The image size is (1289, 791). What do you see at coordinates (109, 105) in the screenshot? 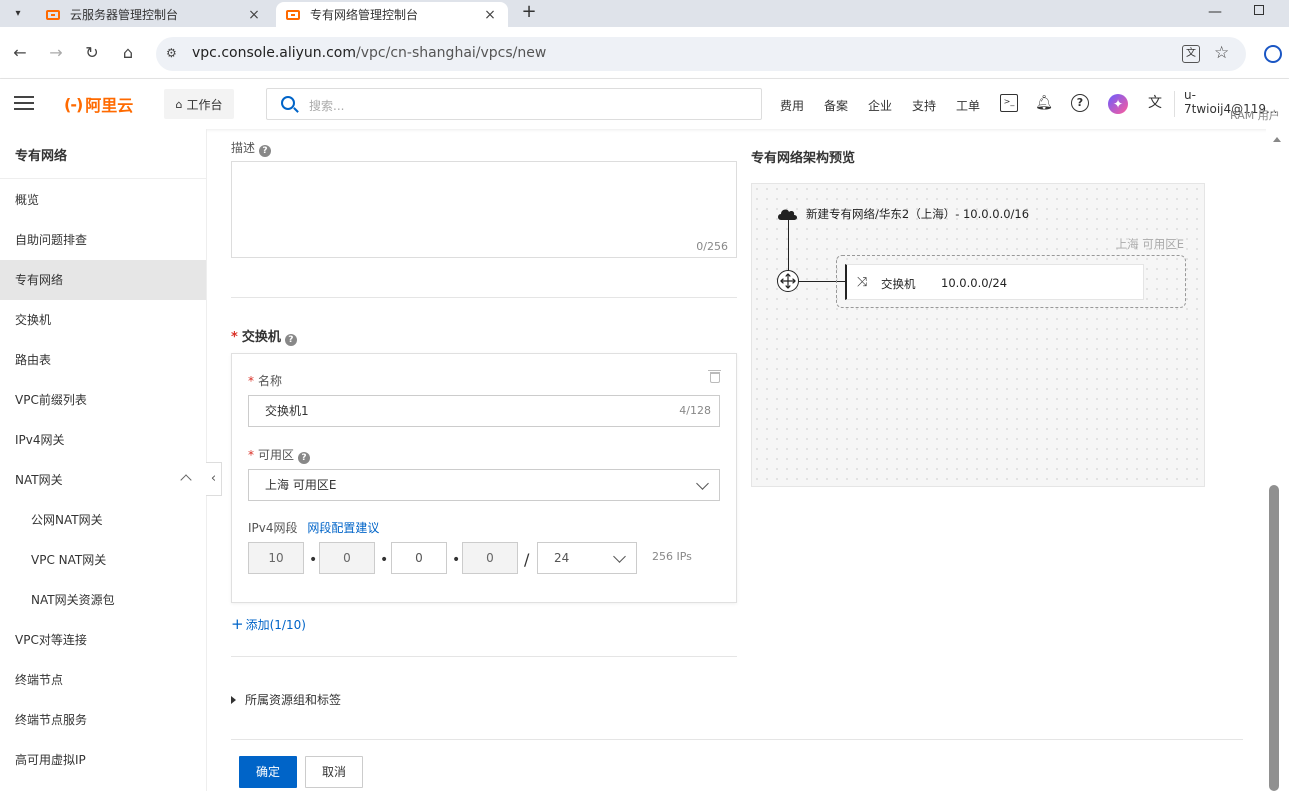
I see `logo-text: 阿里云` at bounding box center [109, 105].